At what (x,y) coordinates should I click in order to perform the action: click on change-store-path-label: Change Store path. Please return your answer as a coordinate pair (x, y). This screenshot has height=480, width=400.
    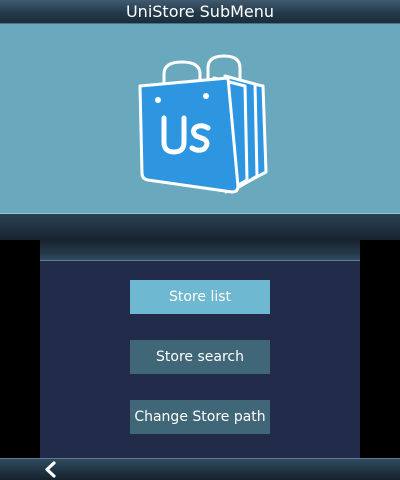
    Looking at the image, I should click on (200, 417).